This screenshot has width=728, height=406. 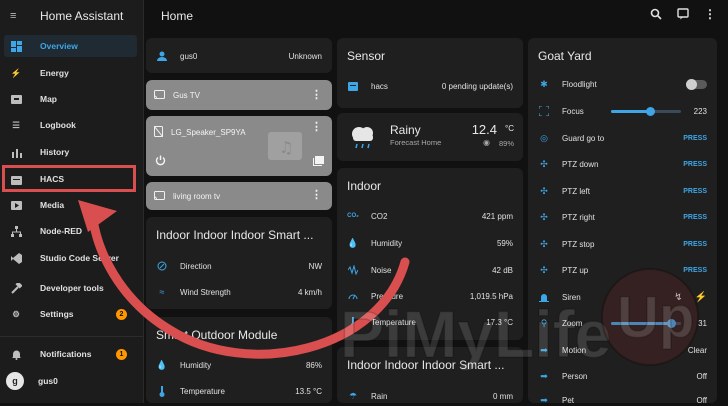 What do you see at coordinates (16, 152) in the screenshot?
I see `chart-icon` at bounding box center [16, 152].